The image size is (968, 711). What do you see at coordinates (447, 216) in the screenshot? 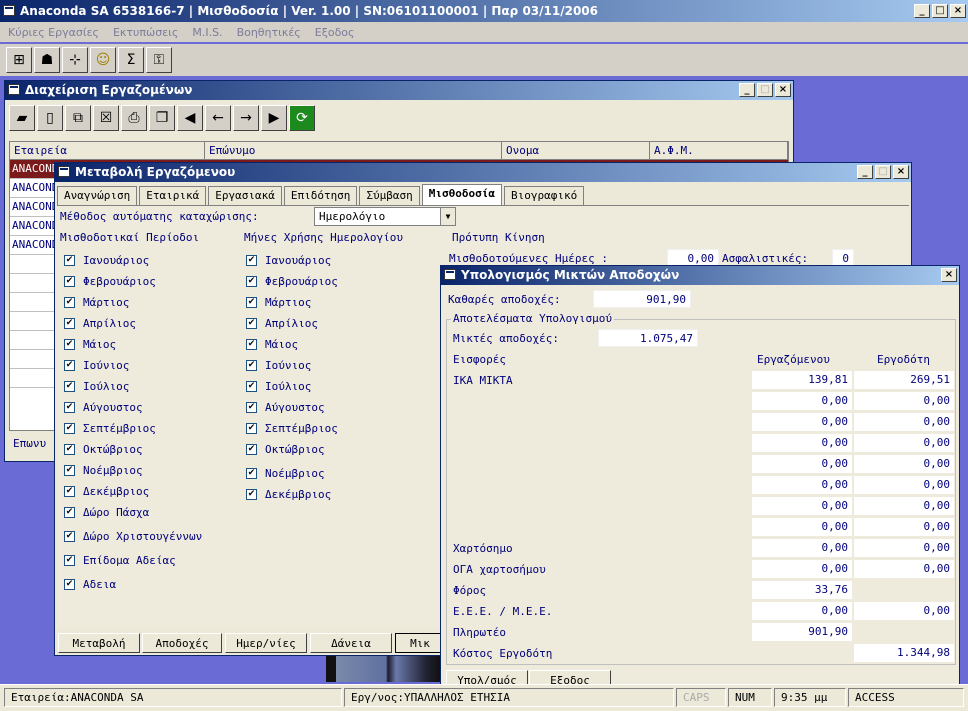
I see `chevron-down-icon: ▼` at bounding box center [447, 216].